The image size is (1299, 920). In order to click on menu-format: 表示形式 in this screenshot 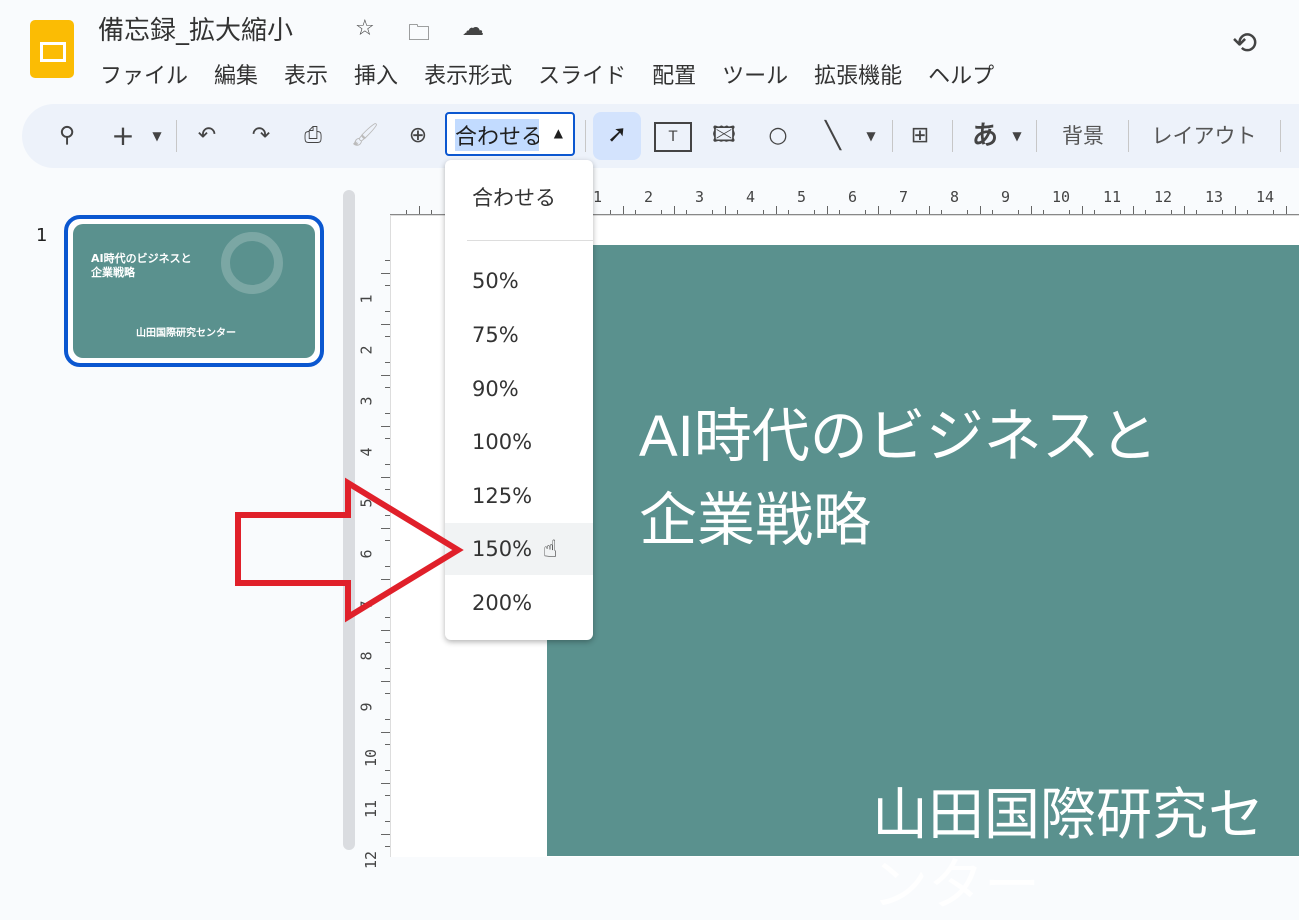, I will do `click(468, 74)`.